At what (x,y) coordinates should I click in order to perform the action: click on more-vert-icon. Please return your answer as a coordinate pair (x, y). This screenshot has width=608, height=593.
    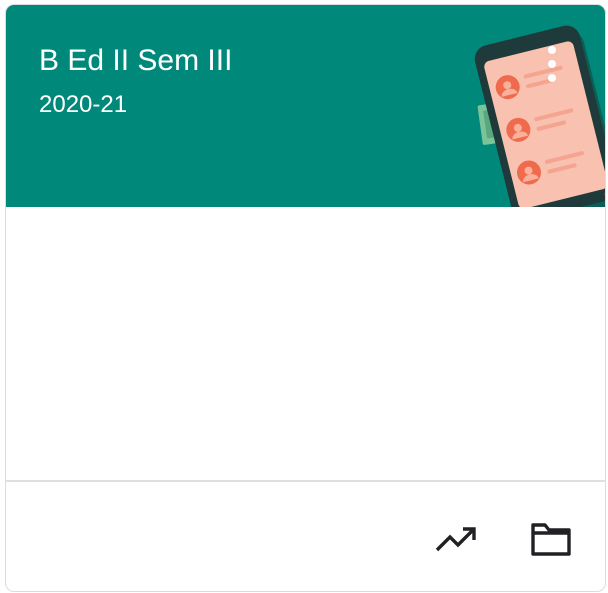
    Looking at the image, I should click on (552, 64).